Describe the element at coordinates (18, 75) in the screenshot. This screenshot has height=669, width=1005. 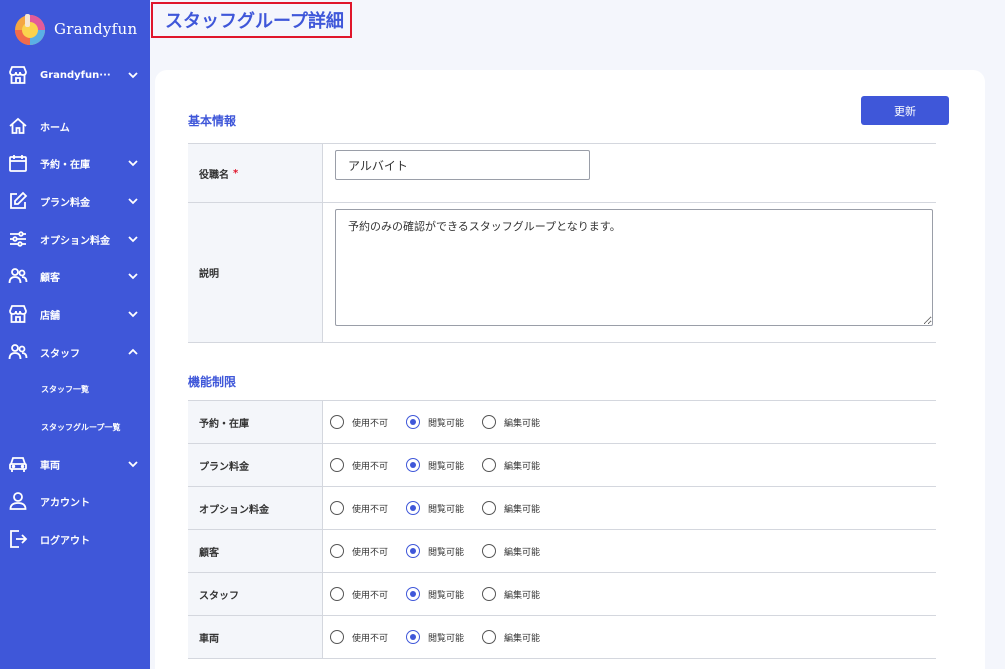
I see `store-icon` at that location.